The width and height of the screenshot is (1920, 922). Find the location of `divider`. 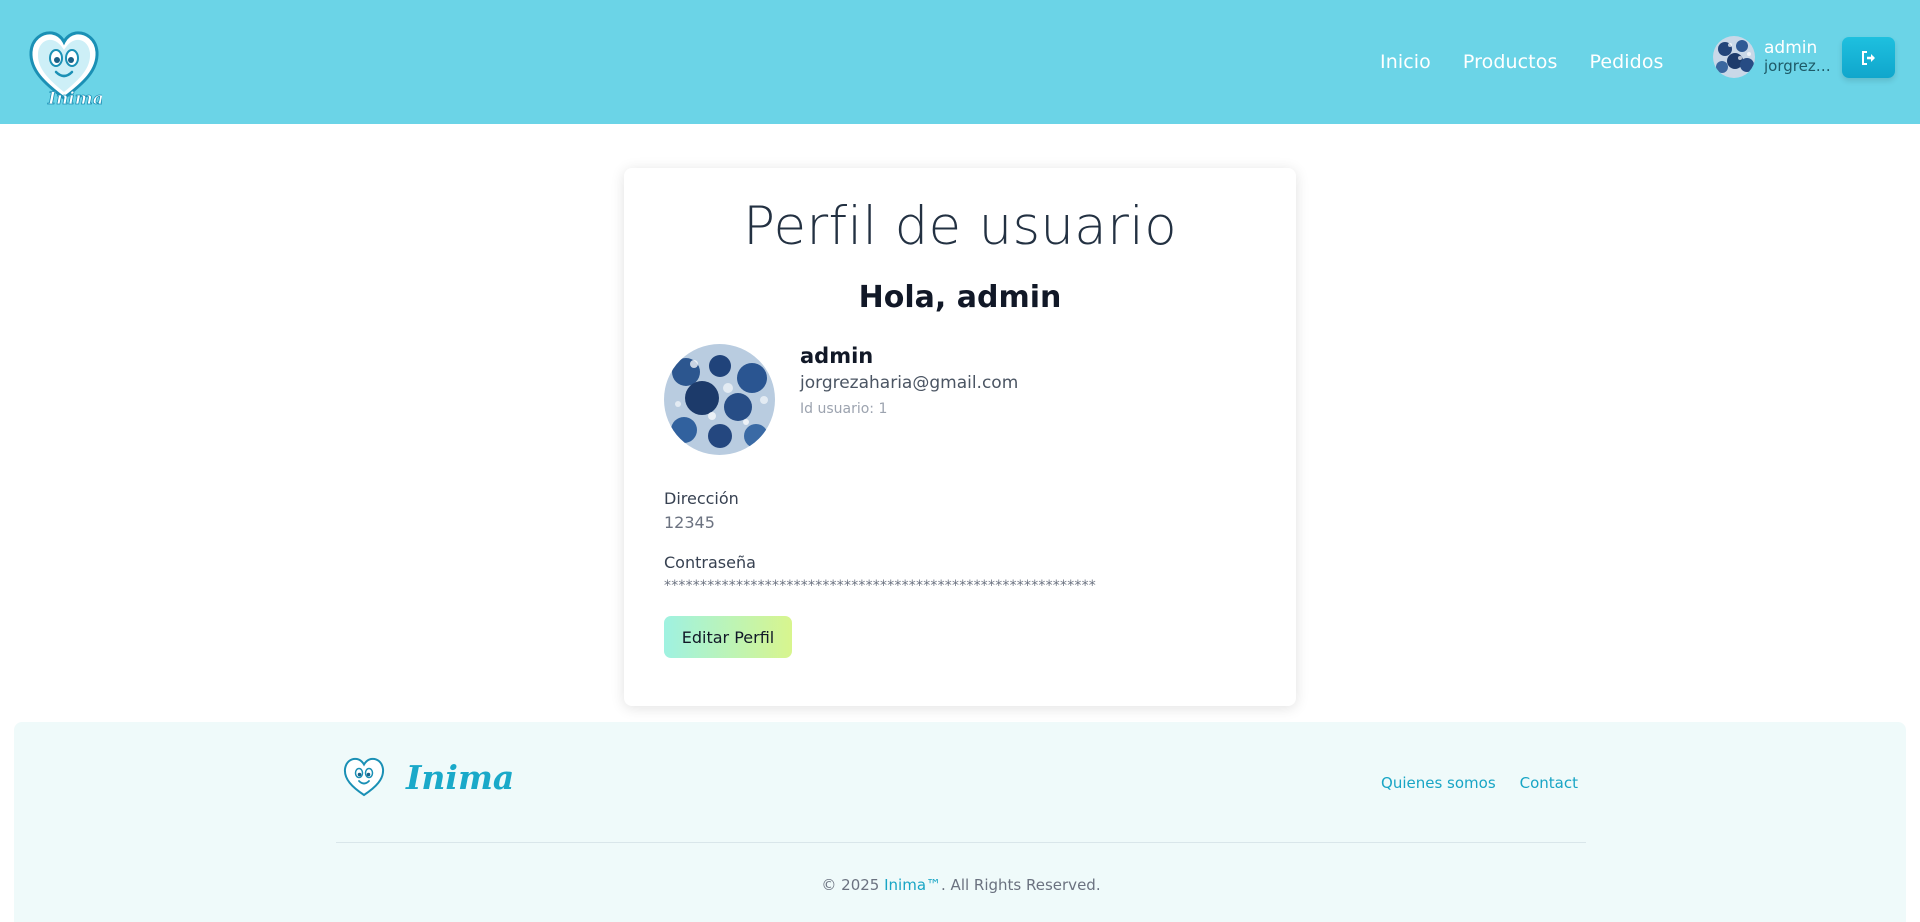

divider is located at coordinates (961, 842).